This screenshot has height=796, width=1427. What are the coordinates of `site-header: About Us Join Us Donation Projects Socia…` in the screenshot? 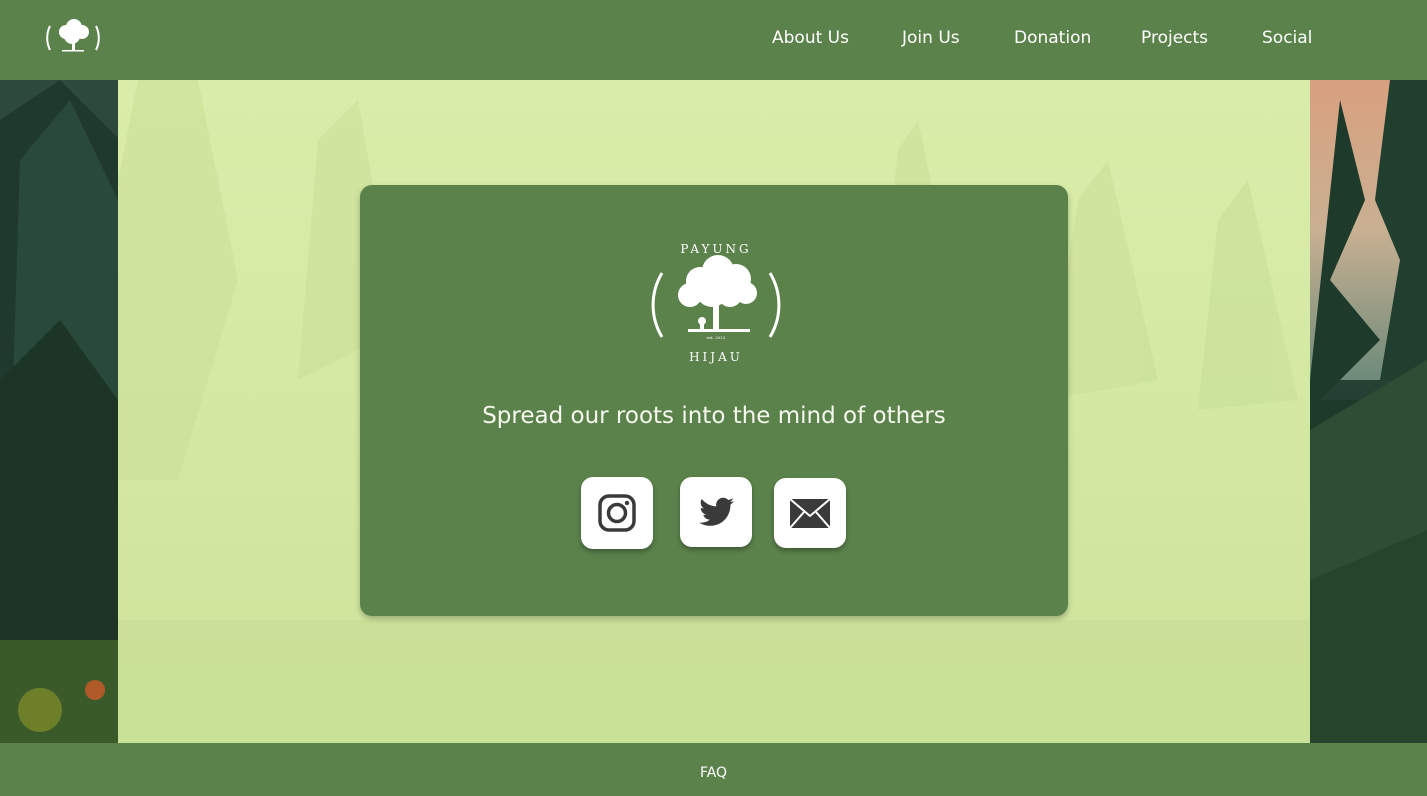 It's located at (713, 40).